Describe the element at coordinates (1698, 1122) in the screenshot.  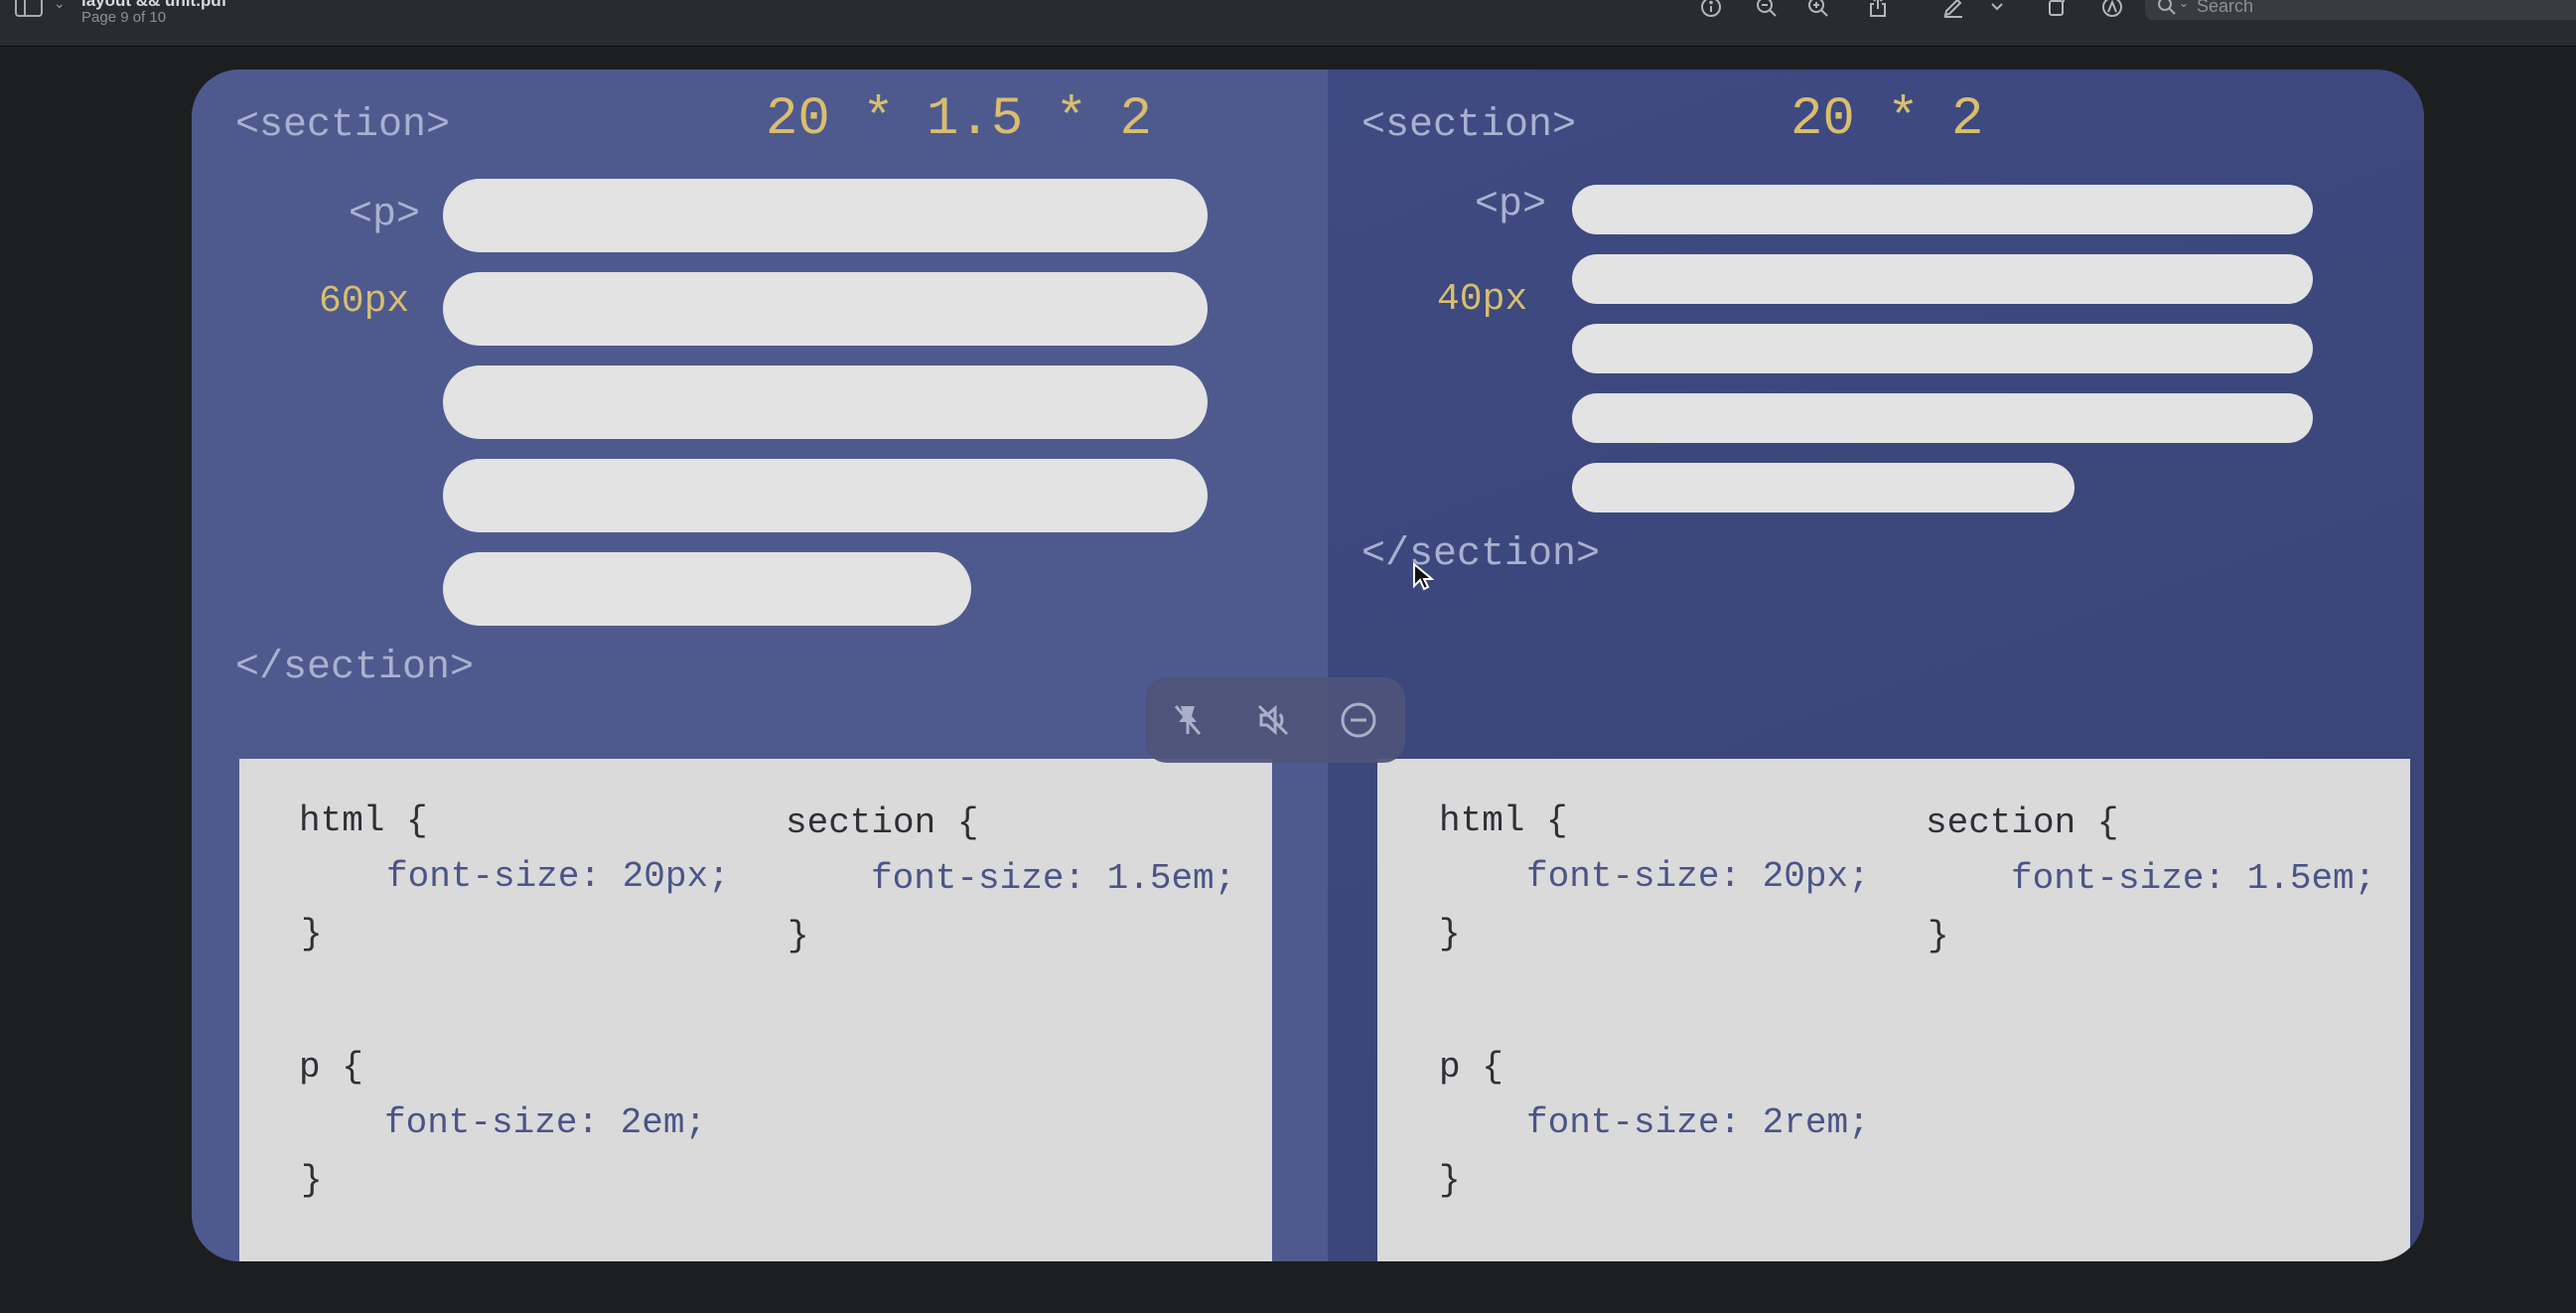
I see `code-p-prop: font-size: 2rem;` at that location.